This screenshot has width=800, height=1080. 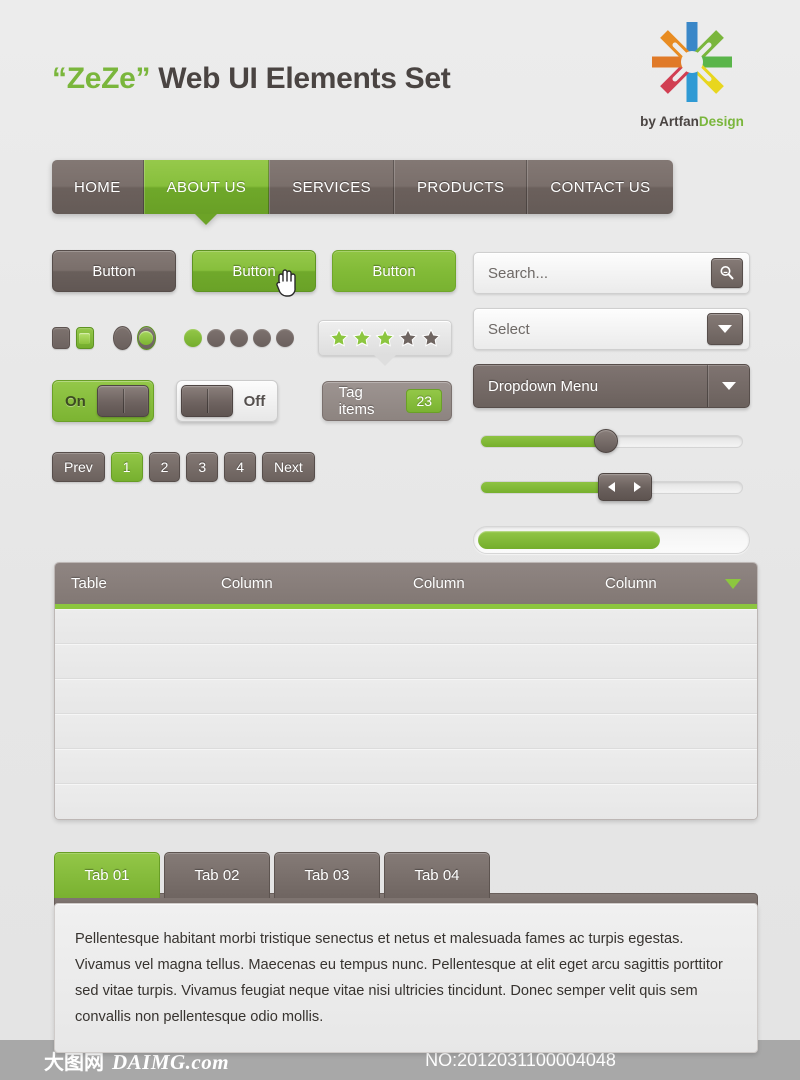 What do you see at coordinates (327, 875) in the screenshot?
I see `tab-03: Tab 03` at bounding box center [327, 875].